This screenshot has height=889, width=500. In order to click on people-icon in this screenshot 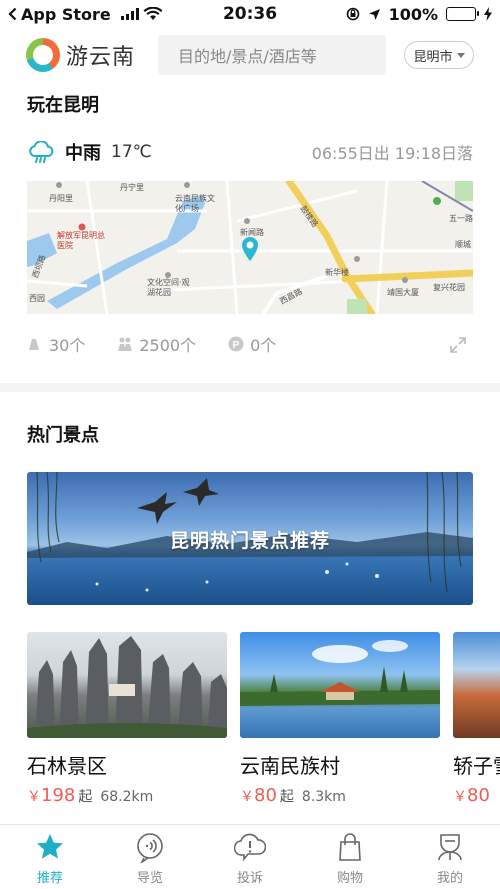, I will do `click(125, 344)`.